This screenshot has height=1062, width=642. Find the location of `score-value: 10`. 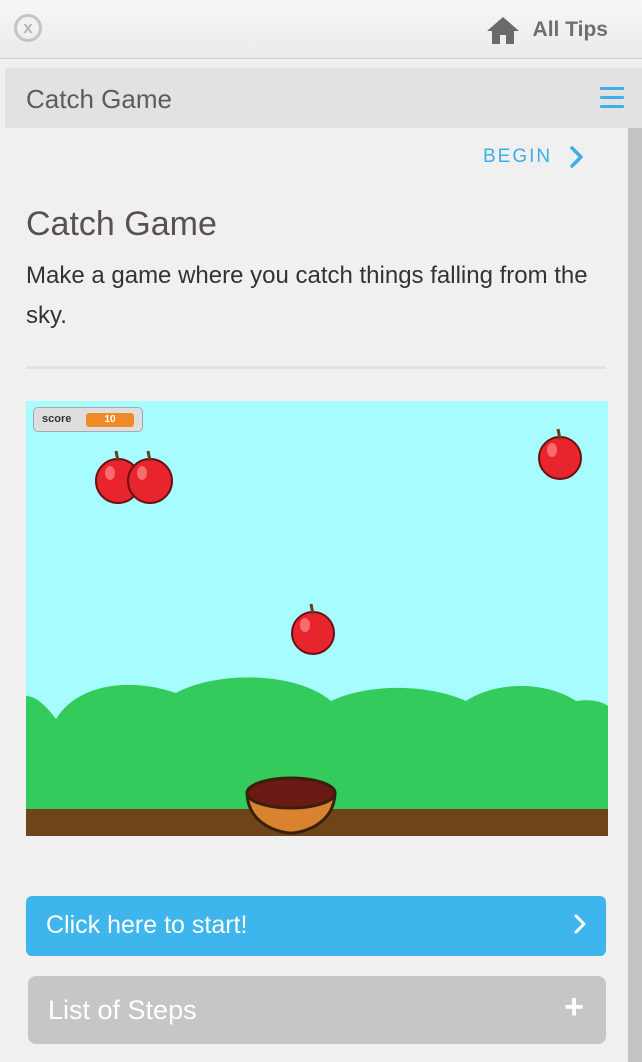

score-value: 10 is located at coordinates (110, 420).